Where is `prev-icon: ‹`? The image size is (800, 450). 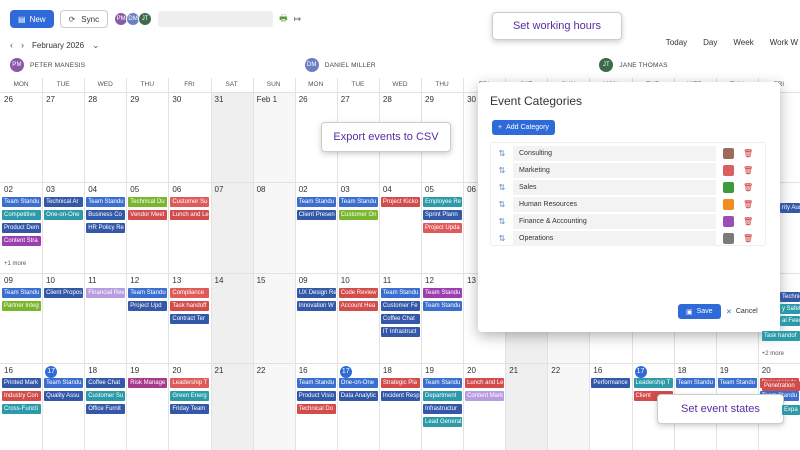 prev-icon: ‹ is located at coordinates (11, 45).